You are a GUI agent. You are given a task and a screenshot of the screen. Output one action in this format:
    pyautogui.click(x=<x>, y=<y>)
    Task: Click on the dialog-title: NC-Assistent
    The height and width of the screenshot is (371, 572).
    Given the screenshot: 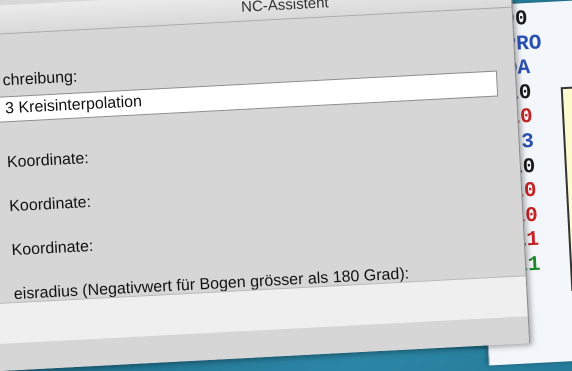 What is the action you would take?
    pyautogui.click(x=285, y=8)
    